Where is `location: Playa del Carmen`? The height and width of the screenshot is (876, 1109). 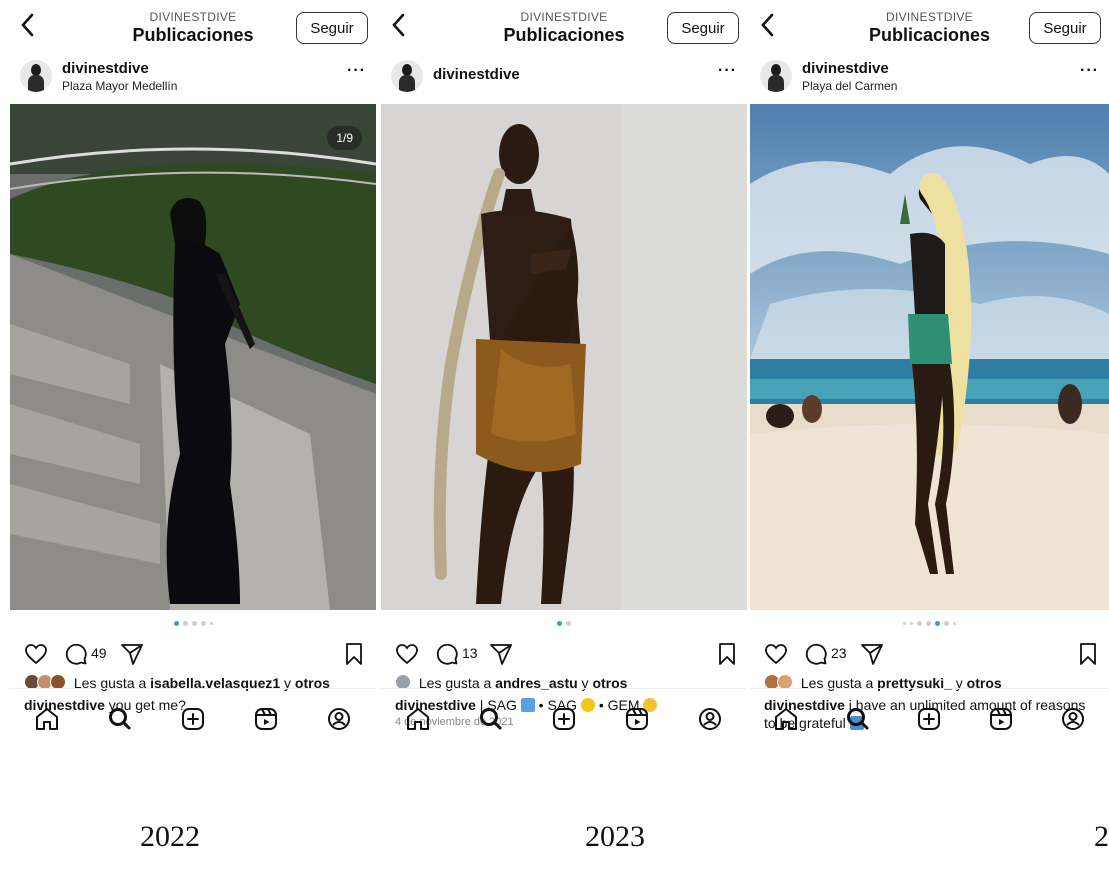 location: Playa del Carmen is located at coordinates (849, 86).